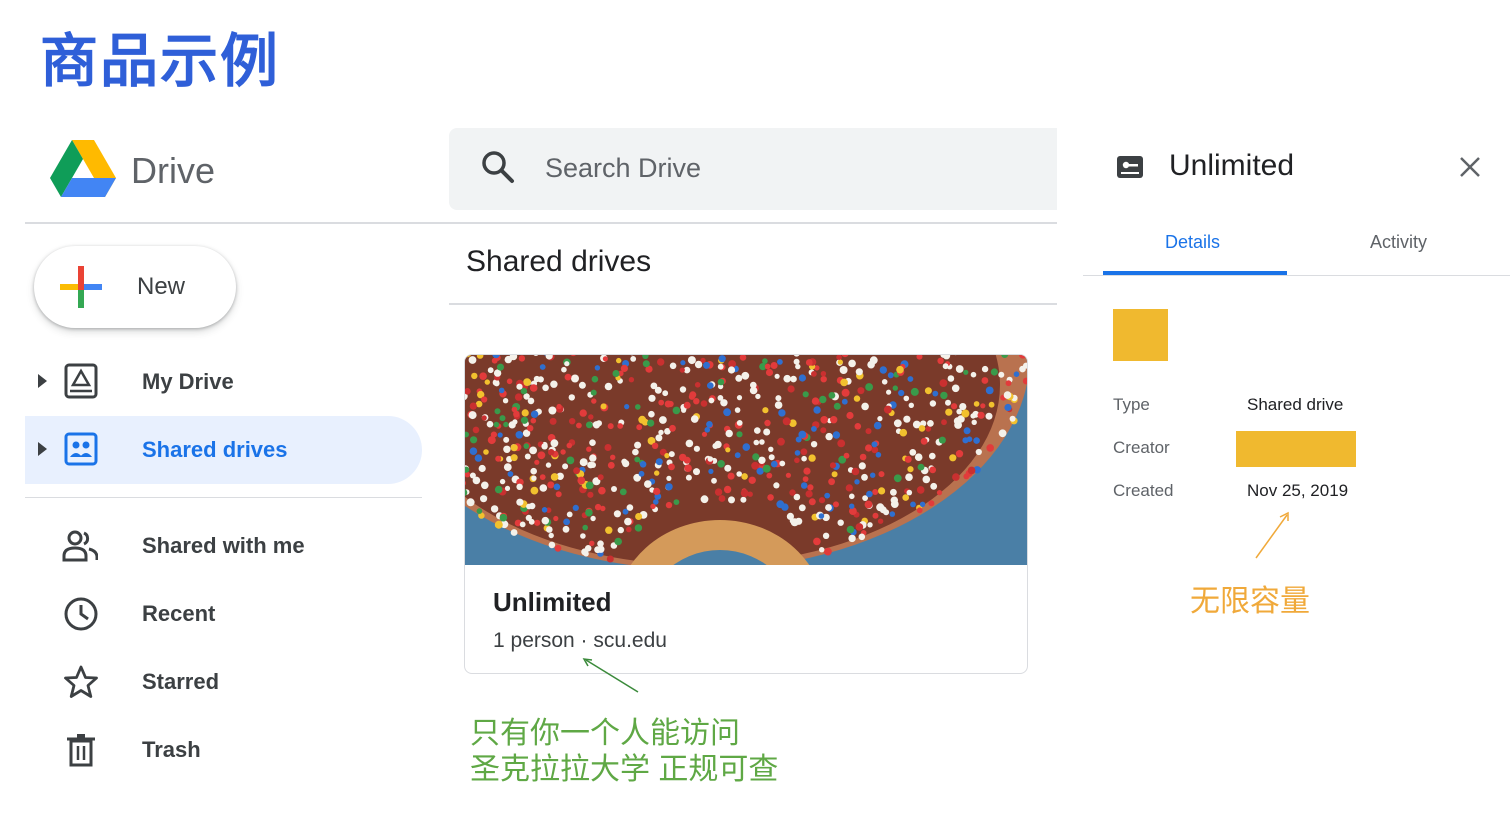 This screenshot has height=816, width=1510. What do you see at coordinates (552, 602) in the screenshot?
I see `card-title: Unlimited` at bounding box center [552, 602].